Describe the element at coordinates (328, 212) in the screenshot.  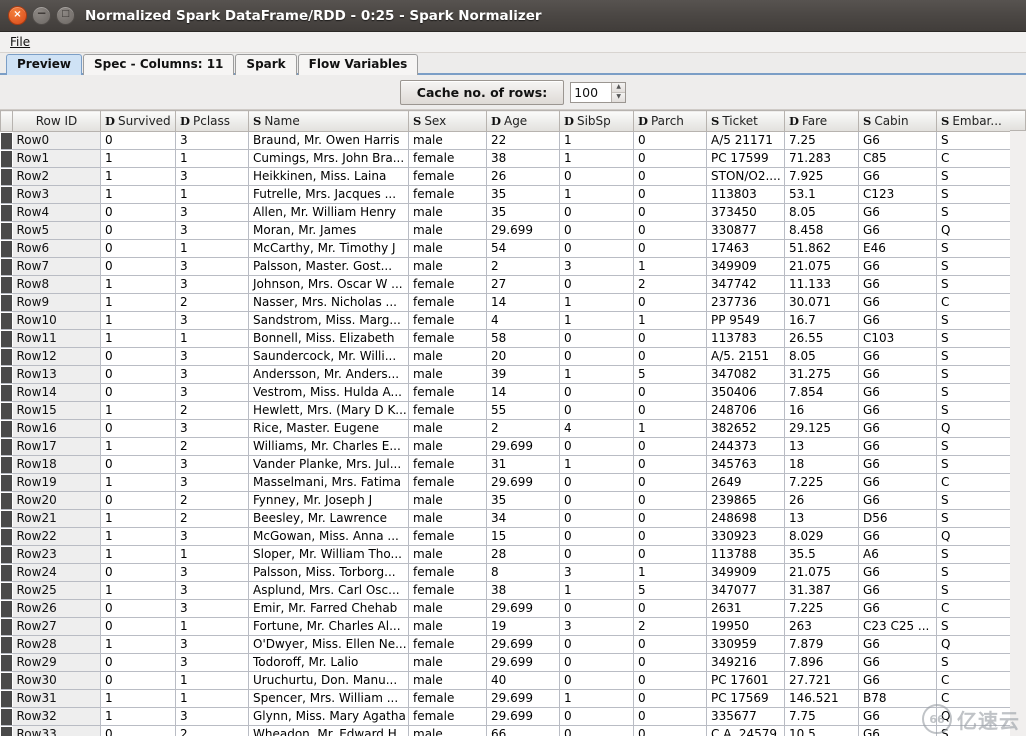
I see `cell-name: Allen, Mr. William Henry` at that location.